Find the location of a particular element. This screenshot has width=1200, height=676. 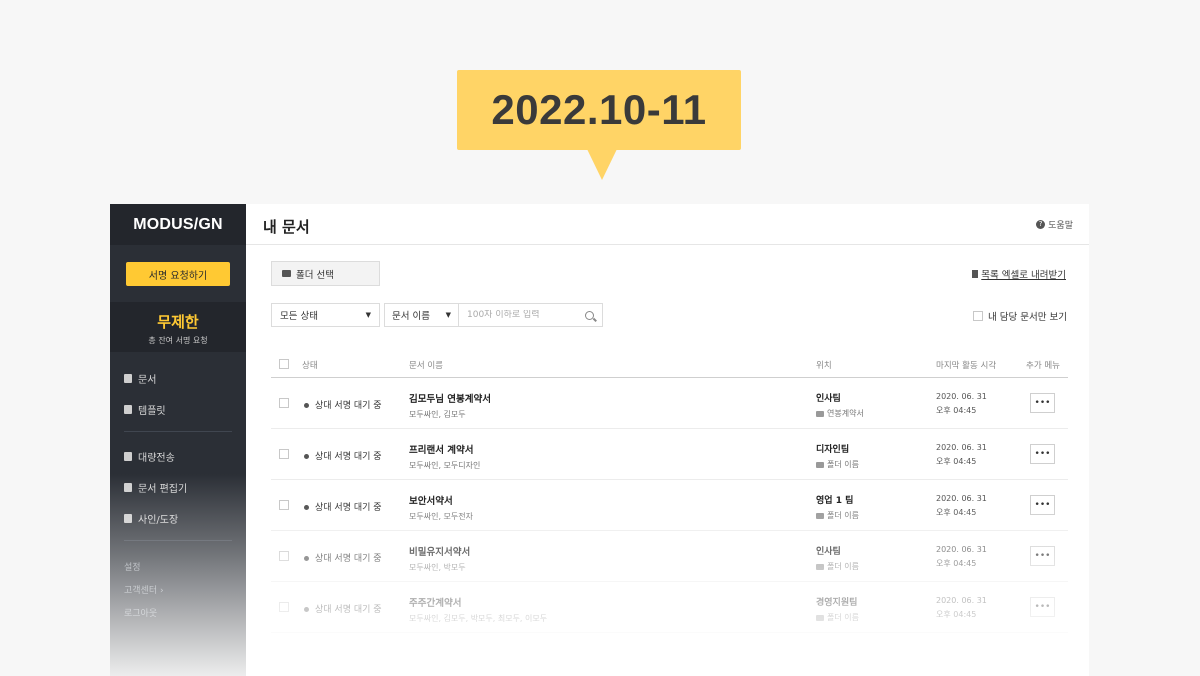

row-document: 보안서약서 모두싸인, 모두전자 is located at coordinates (441, 507).